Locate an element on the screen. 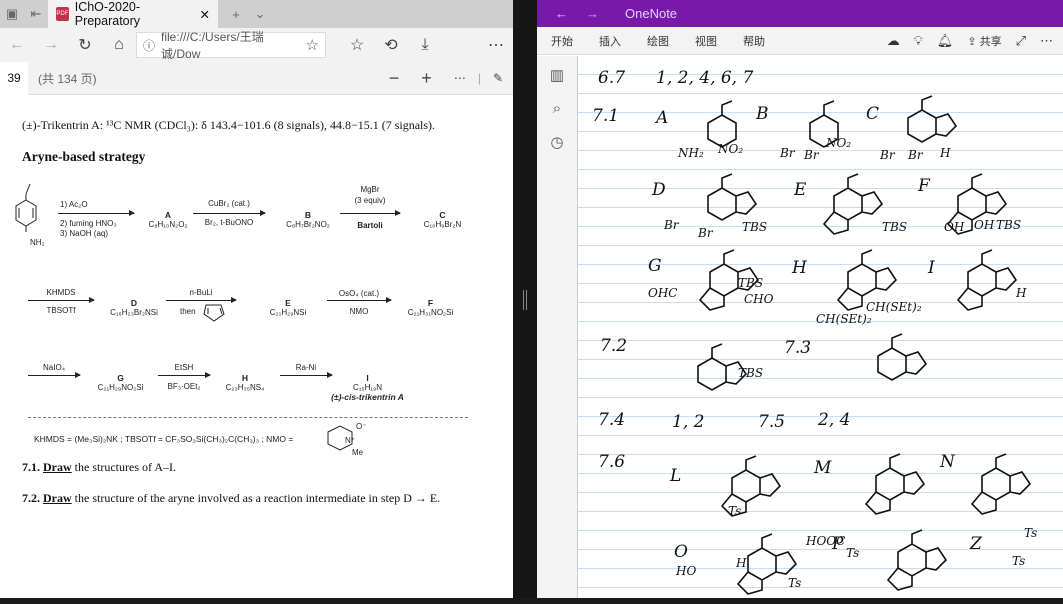 This screenshot has width=1063, height=604. split-divider is located at coordinates (525, 299).